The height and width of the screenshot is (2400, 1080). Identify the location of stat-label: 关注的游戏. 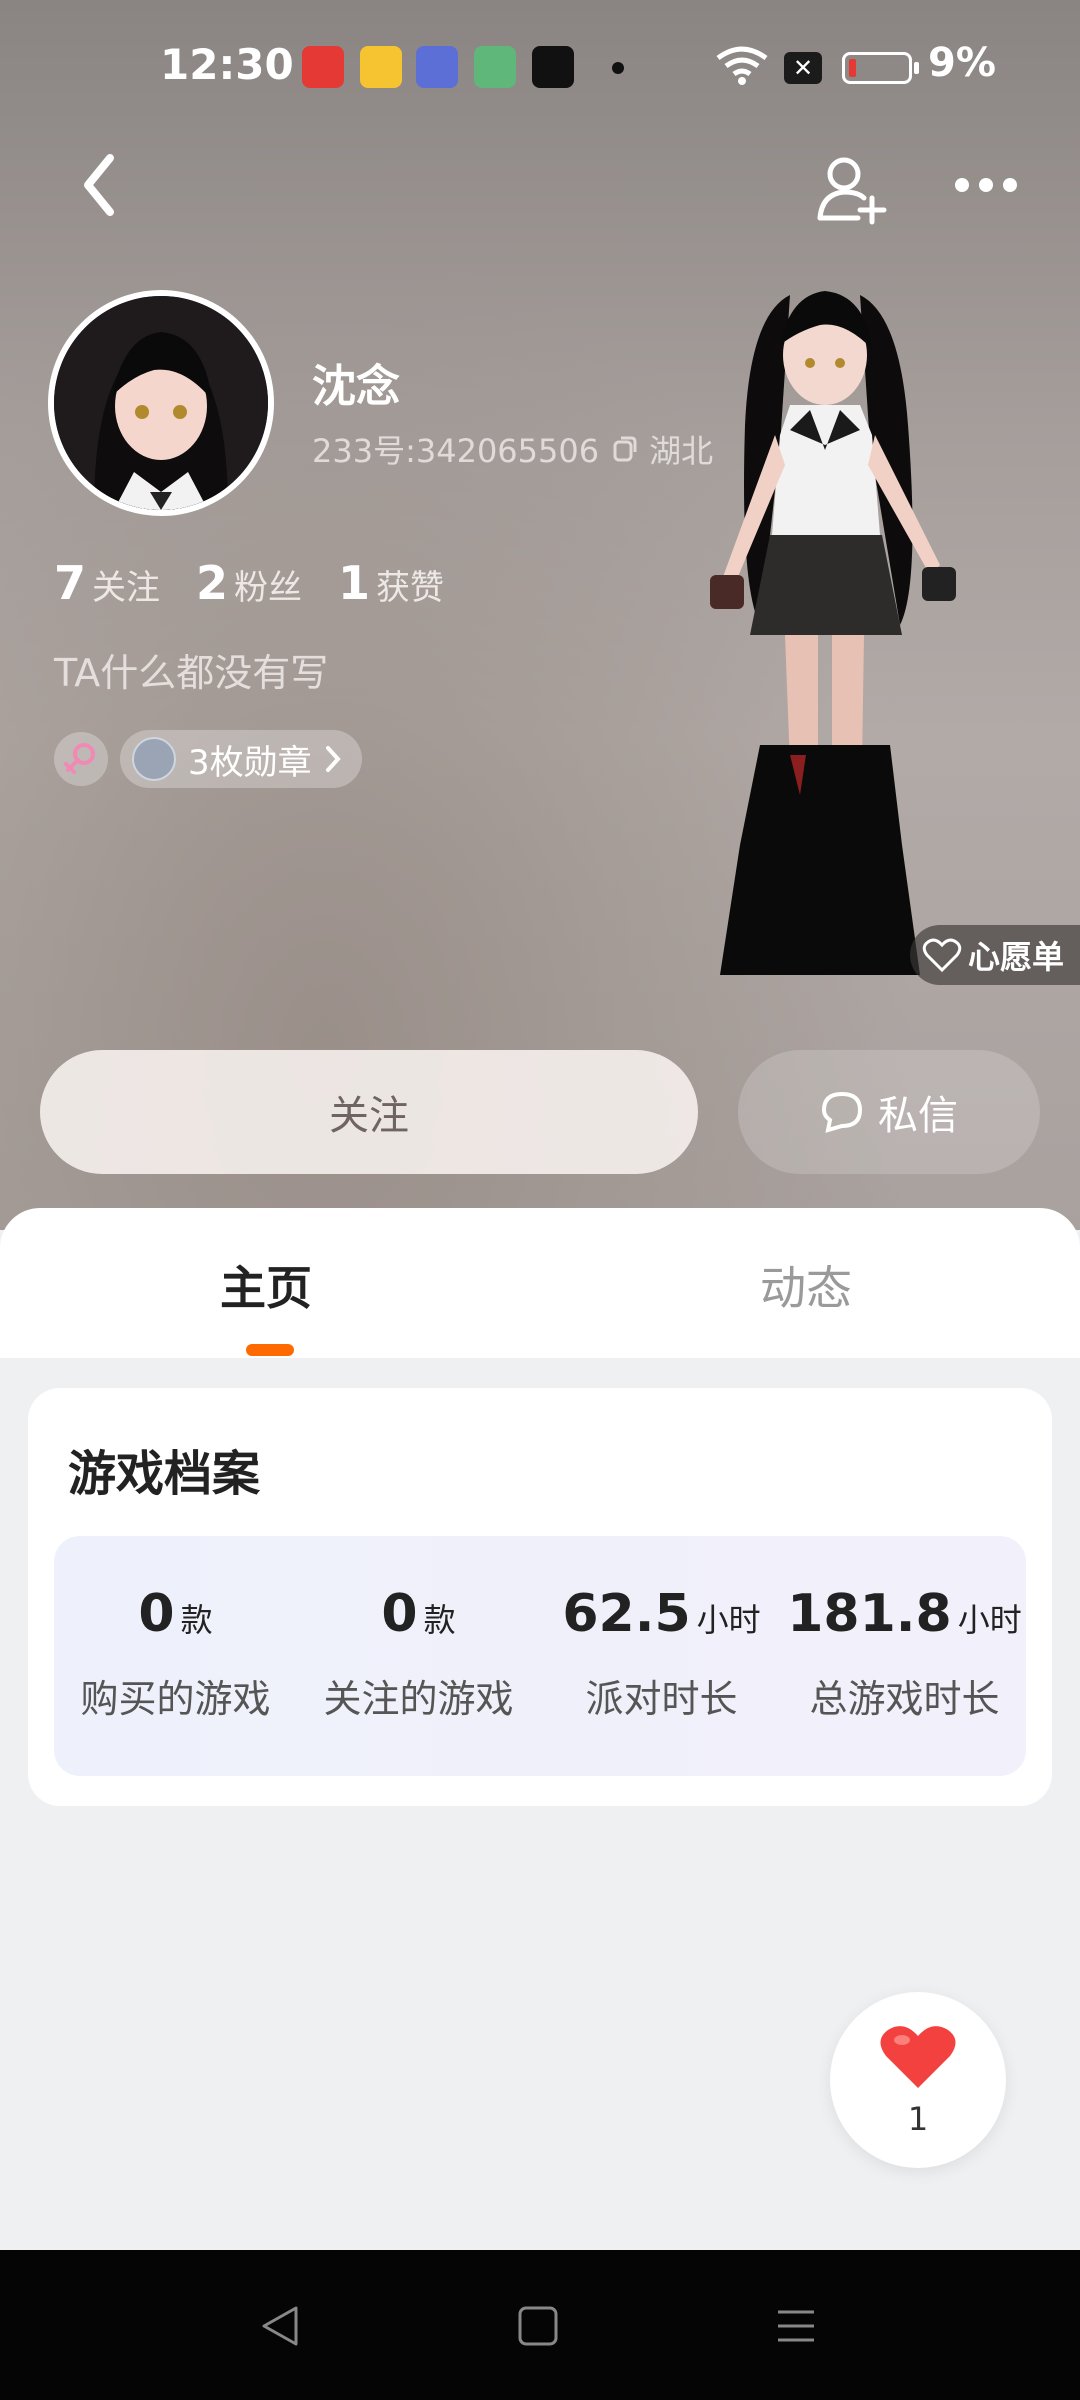
(418, 1699).